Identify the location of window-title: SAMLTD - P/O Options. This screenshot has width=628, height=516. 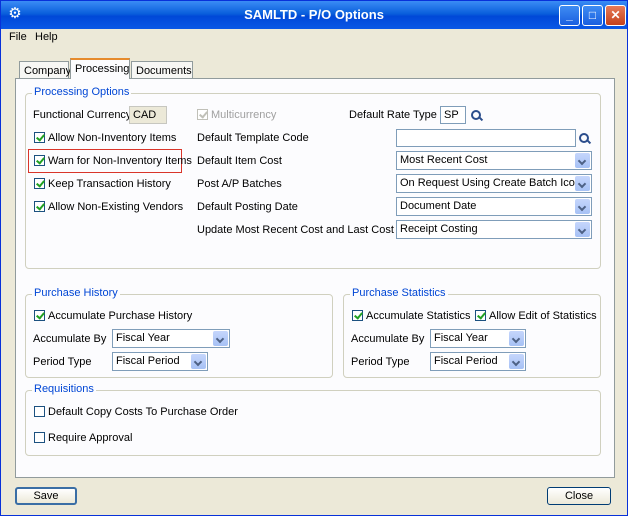
(314, 14).